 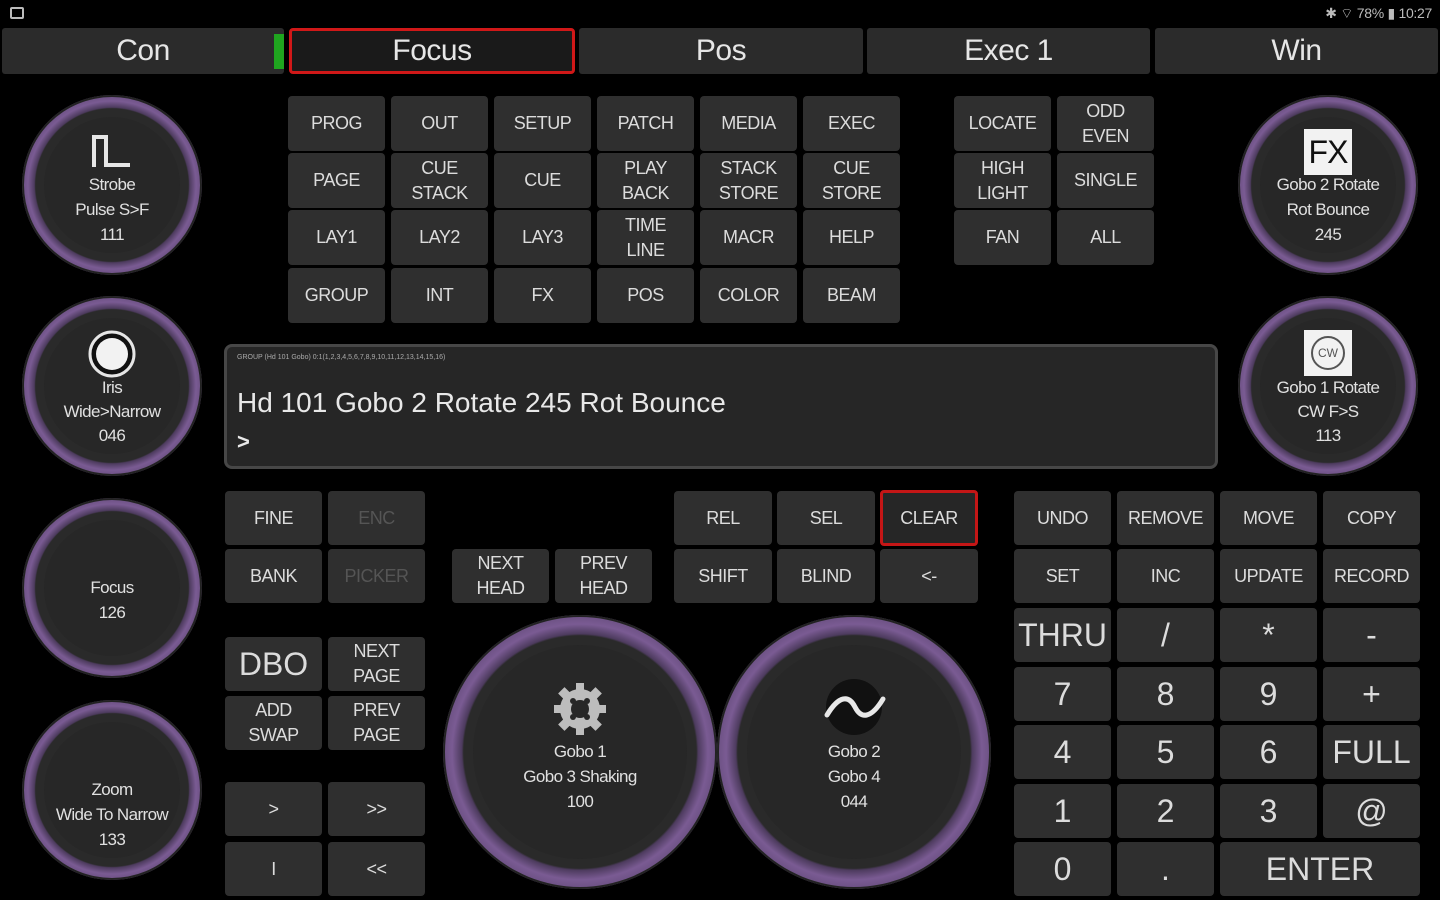 What do you see at coordinates (645, 237) in the screenshot?
I see `timeline-button: TIME LINE` at bounding box center [645, 237].